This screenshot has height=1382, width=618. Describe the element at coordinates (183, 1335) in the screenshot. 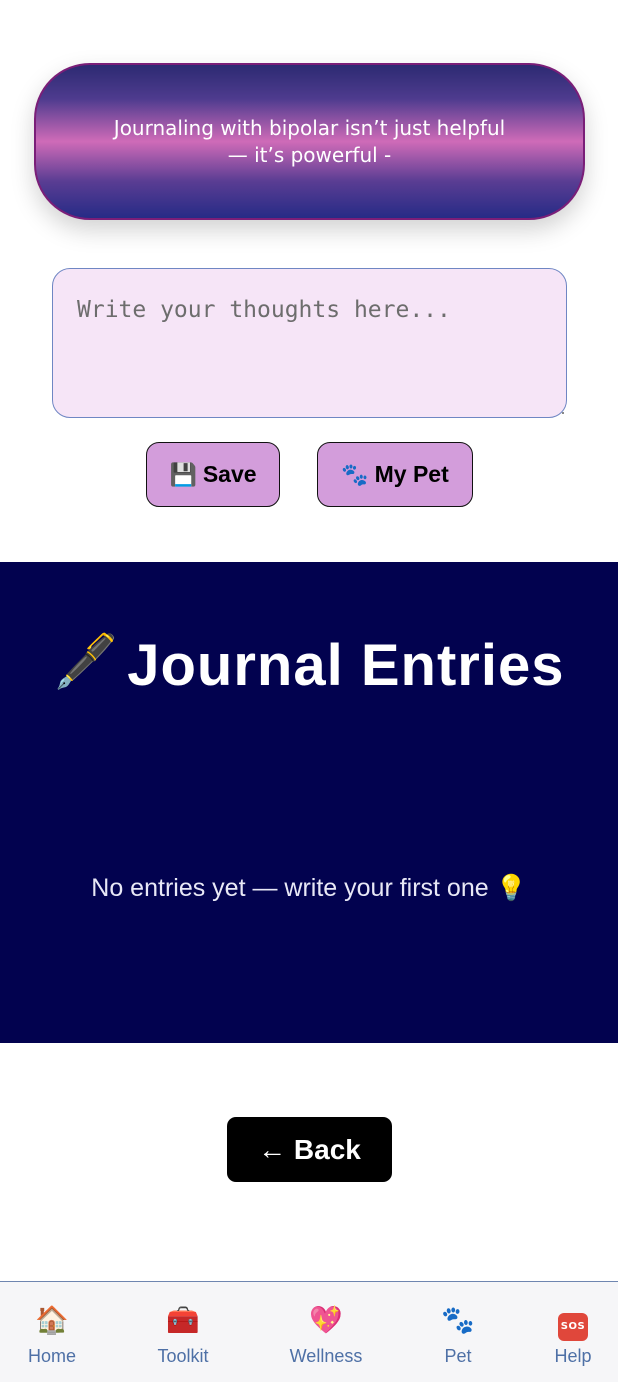

I see `nav-item-toolkit: 🧰 Toolkit` at that location.